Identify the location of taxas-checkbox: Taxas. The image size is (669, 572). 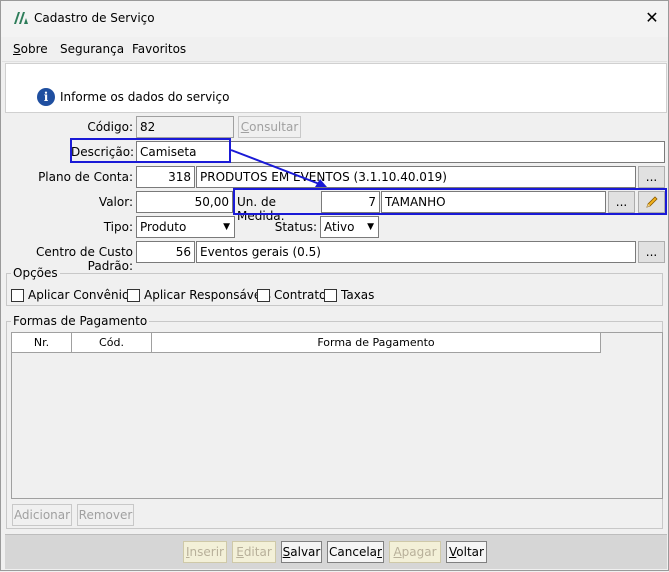
(349, 295).